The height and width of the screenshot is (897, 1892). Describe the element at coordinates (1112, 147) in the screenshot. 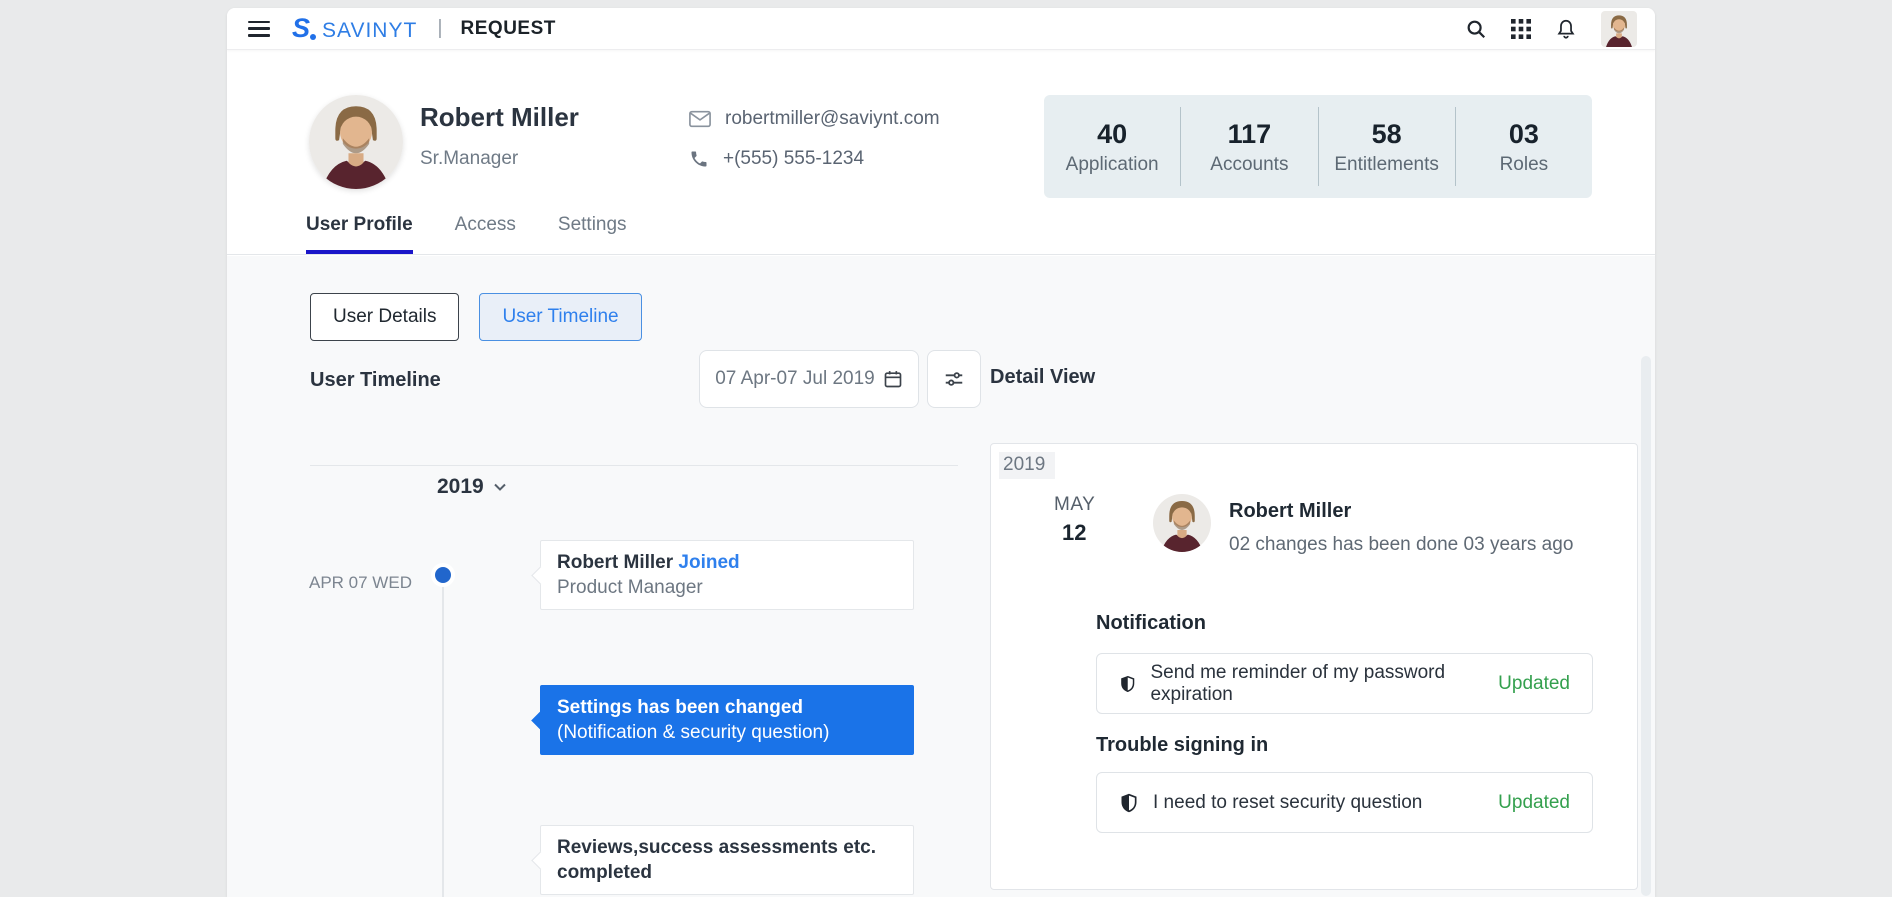

I see `stat-application: 40 Application` at that location.